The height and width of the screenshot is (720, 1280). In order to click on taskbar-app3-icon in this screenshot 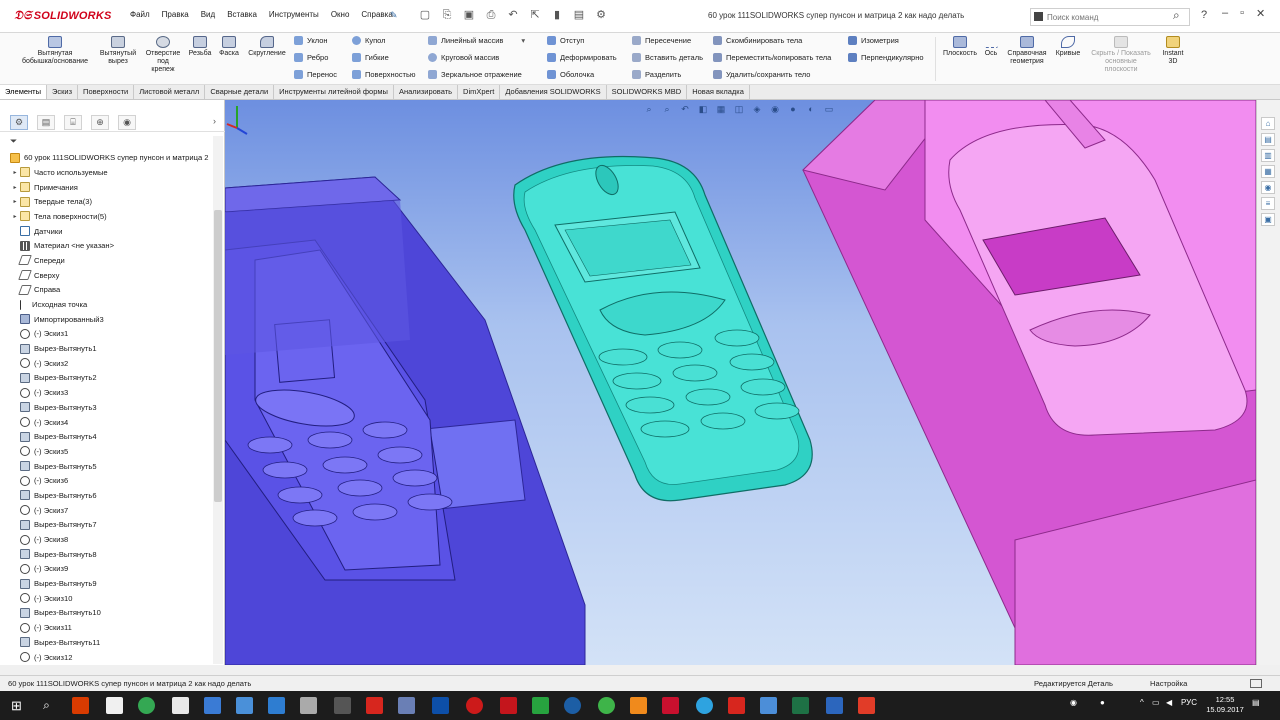, I will do `click(406, 705)`.